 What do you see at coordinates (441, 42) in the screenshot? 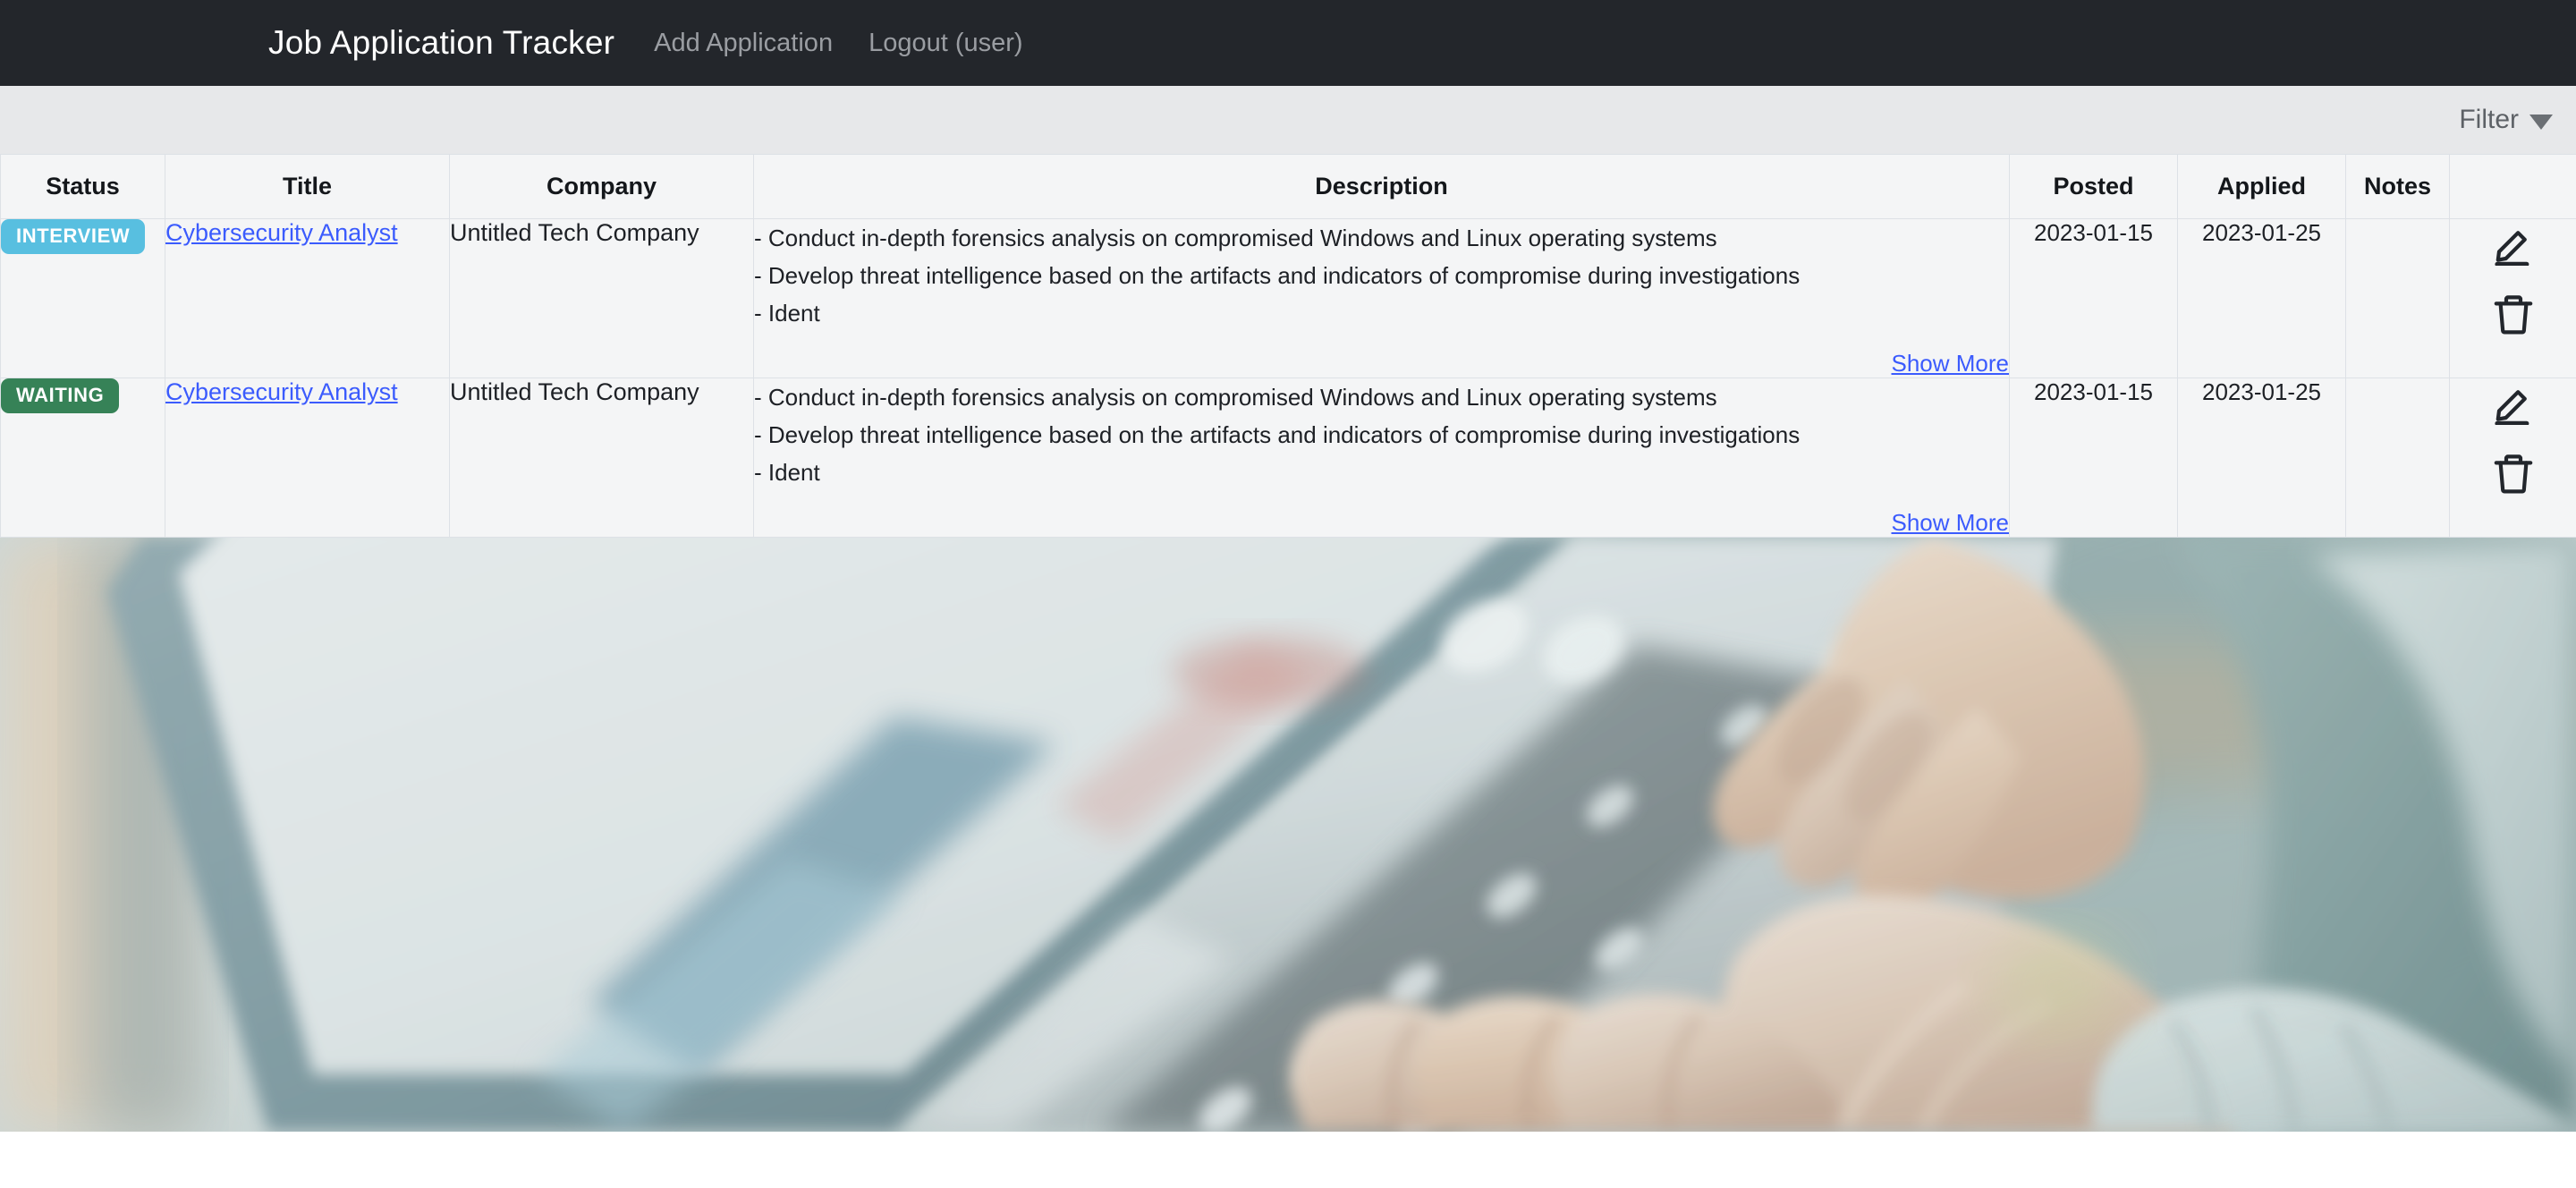
I see `brand-title: Job Application Tracker` at bounding box center [441, 42].